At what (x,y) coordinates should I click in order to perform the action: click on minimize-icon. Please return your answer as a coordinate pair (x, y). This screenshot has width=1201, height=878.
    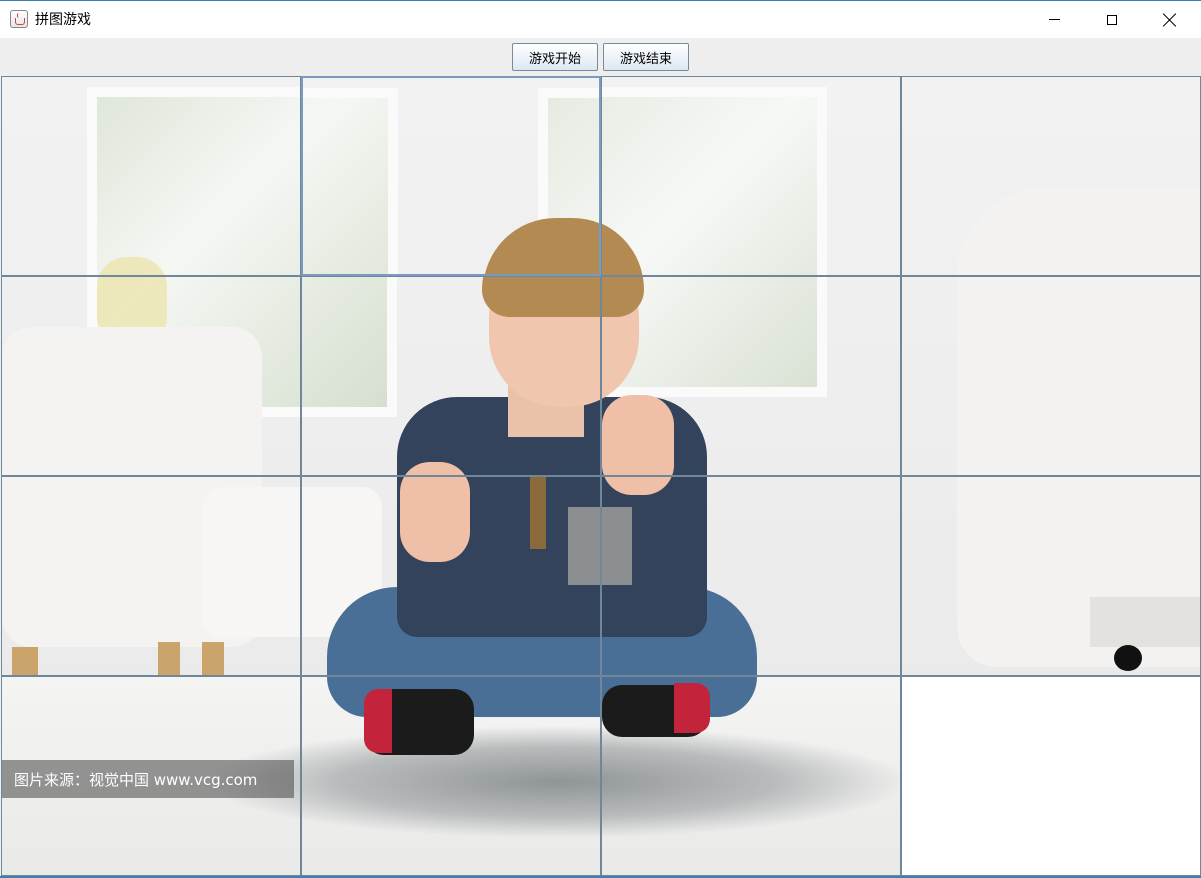
    Looking at the image, I should click on (1054, 19).